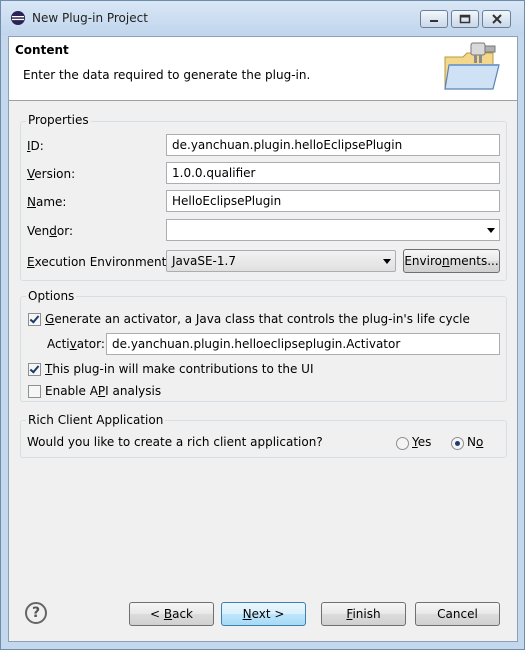  Describe the element at coordinates (402, 443) in the screenshot. I see `rca-yes-radio` at that location.